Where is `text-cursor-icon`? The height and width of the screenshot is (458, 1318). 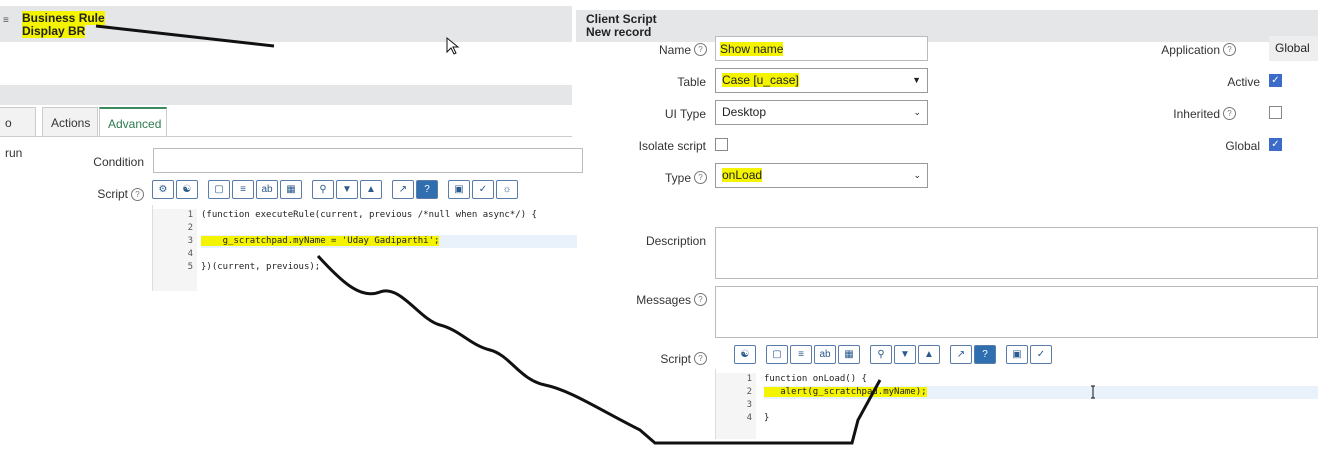
text-cursor-icon is located at coordinates (1093, 392).